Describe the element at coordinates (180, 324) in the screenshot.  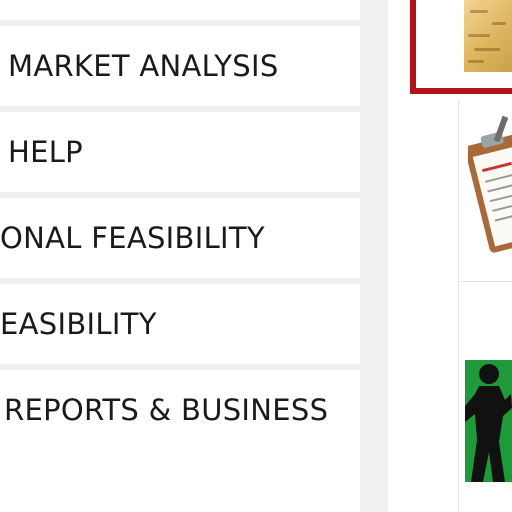
I see `menu-item-feasibility: EASIBILITY` at that location.